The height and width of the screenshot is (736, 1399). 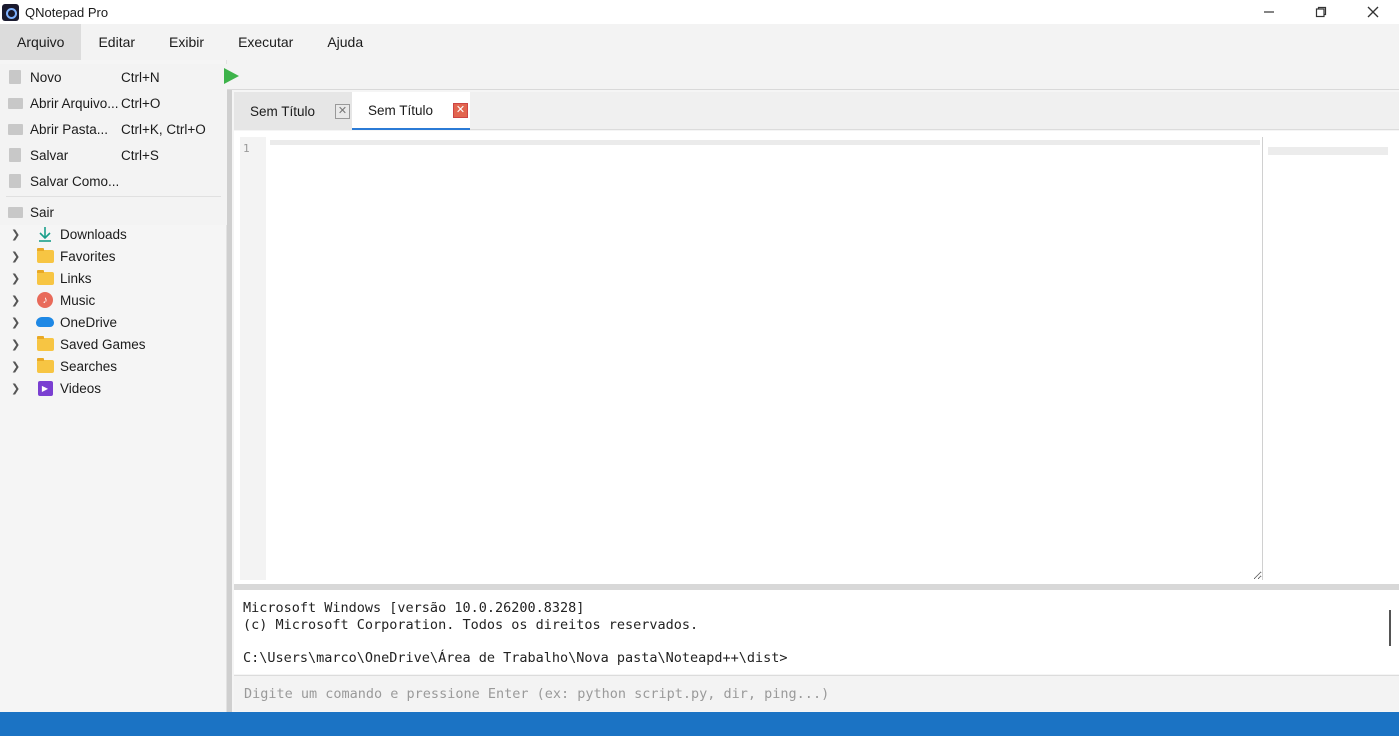 I want to click on save-as-icon, so click(x=15, y=181).